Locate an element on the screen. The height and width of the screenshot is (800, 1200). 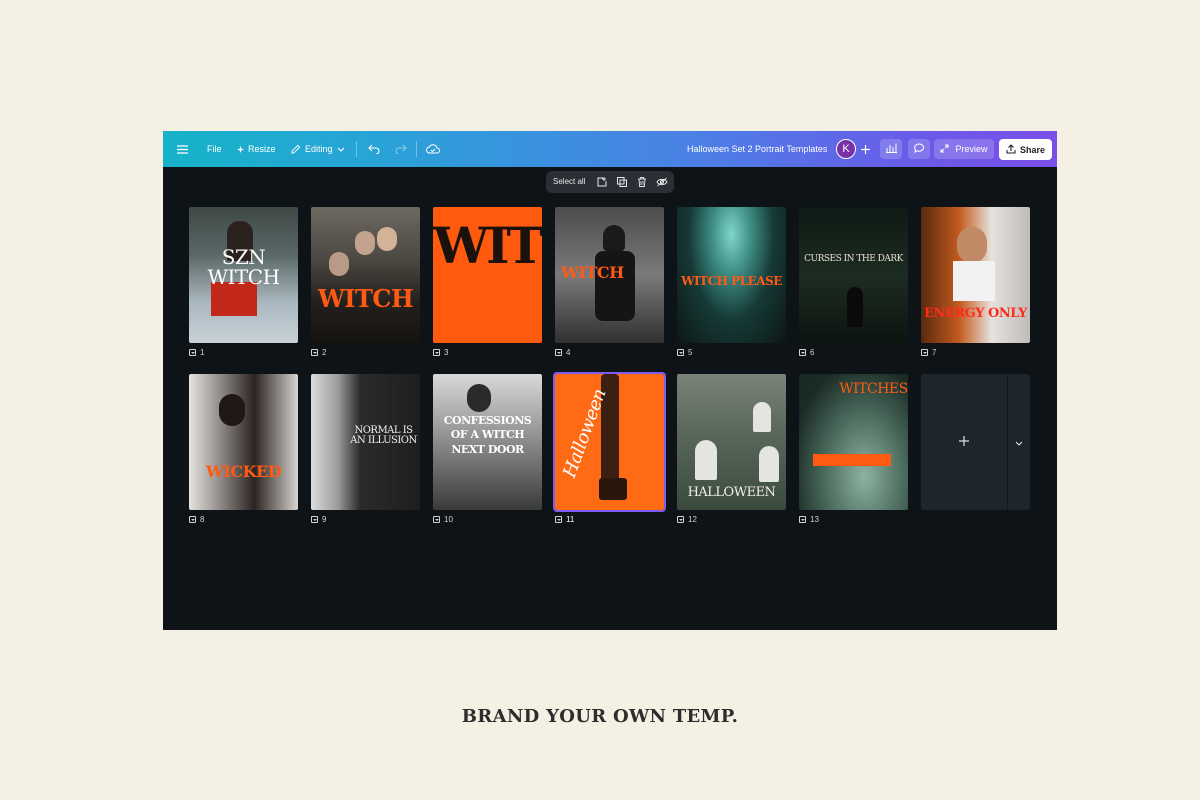
menu-button is located at coordinates (182, 149).